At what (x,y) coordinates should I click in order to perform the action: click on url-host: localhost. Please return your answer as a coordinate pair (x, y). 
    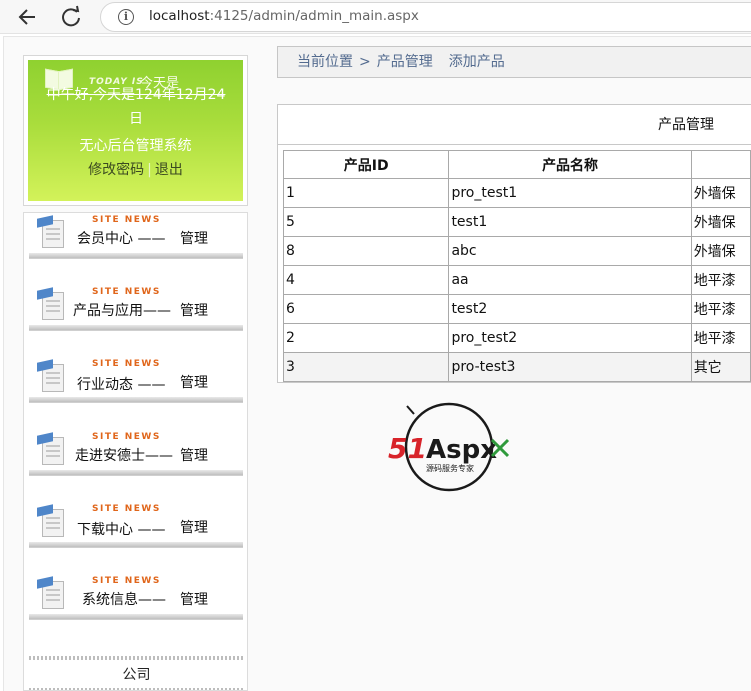
    Looking at the image, I should click on (179, 16).